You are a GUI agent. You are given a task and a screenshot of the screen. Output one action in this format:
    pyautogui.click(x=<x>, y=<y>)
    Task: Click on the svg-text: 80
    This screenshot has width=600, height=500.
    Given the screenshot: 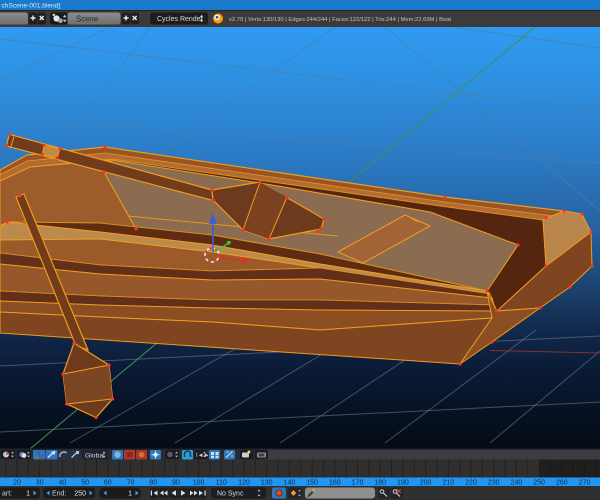 What is the action you would take?
    pyautogui.click(x=153, y=482)
    